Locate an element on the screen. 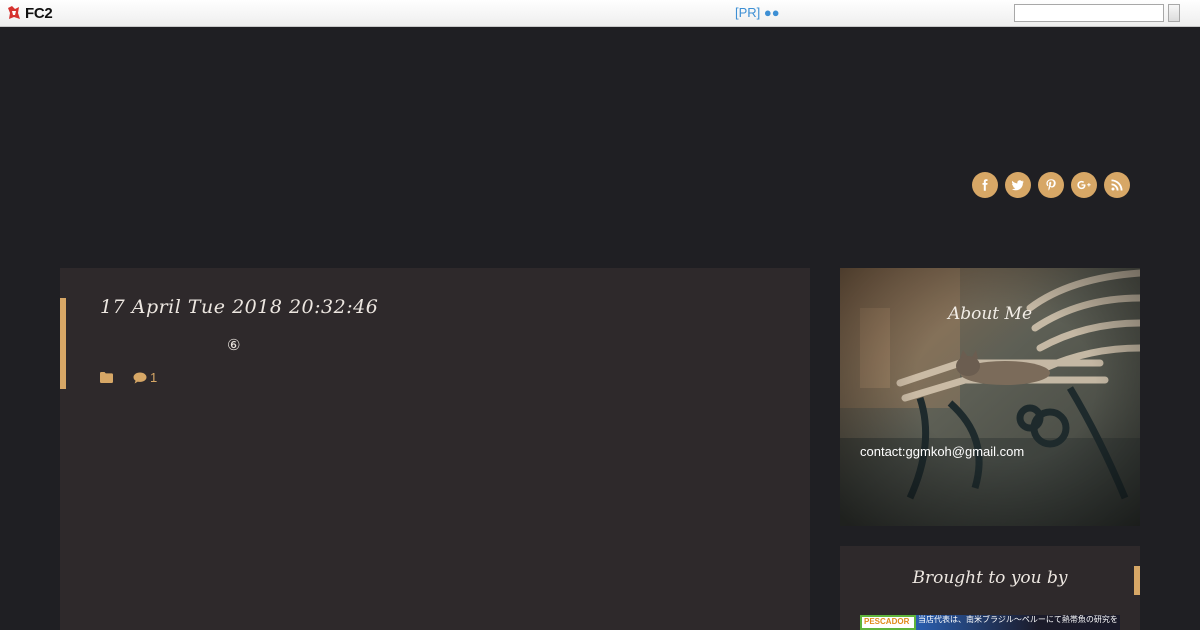 The height and width of the screenshot is (630, 1200). post-meta: 1 is located at coordinates (128, 377).